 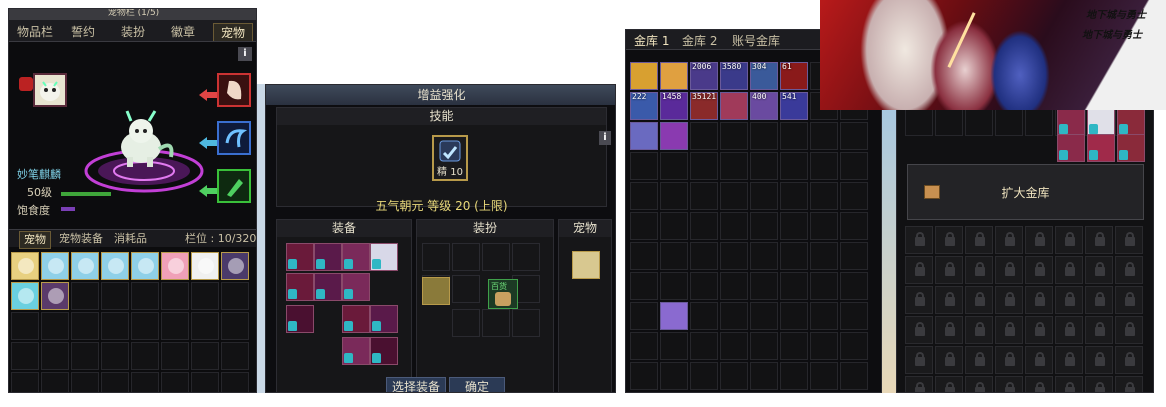 What do you see at coordinates (674, 106) in the screenshot?
I see `vault-item-slot: 1458` at bounding box center [674, 106].